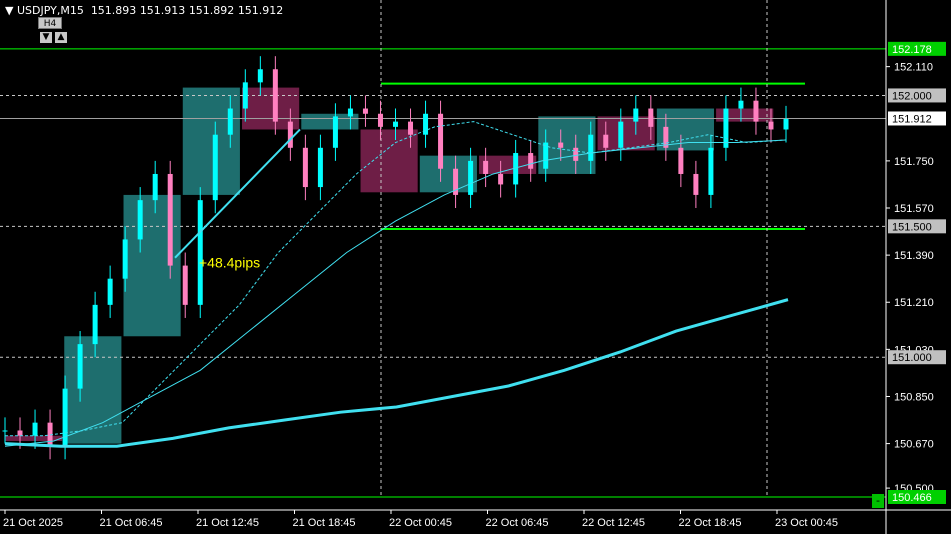 The width and height of the screenshot is (951, 534). Describe the element at coordinates (131, 523) in the screenshot. I see `time-tick-label: 21 Oct 06:45` at that location.